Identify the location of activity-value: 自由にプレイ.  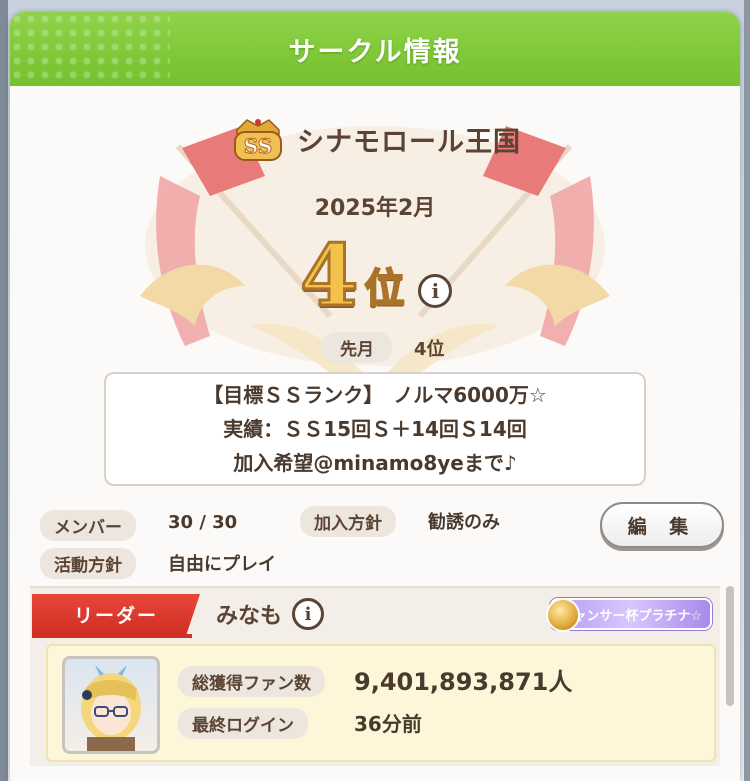
(222, 564).